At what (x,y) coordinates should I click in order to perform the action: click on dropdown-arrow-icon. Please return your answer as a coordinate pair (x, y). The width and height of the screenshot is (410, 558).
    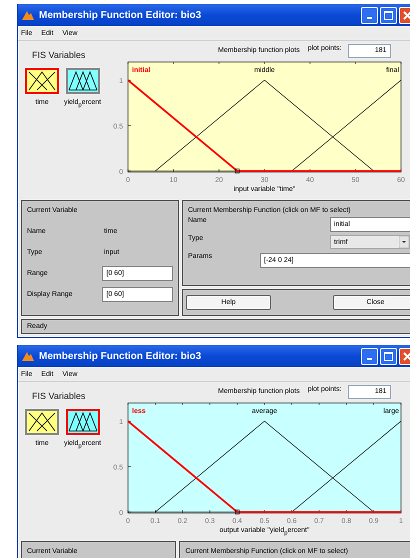
    Looking at the image, I should click on (404, 242).